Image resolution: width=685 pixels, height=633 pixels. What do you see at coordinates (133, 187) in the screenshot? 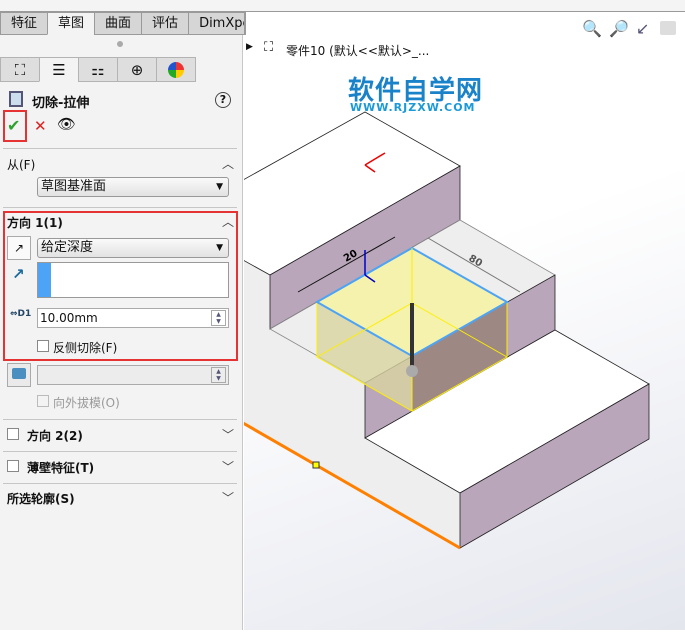
I see `from-select: 草图基准面 ▼` at bounding box center [133, 187].